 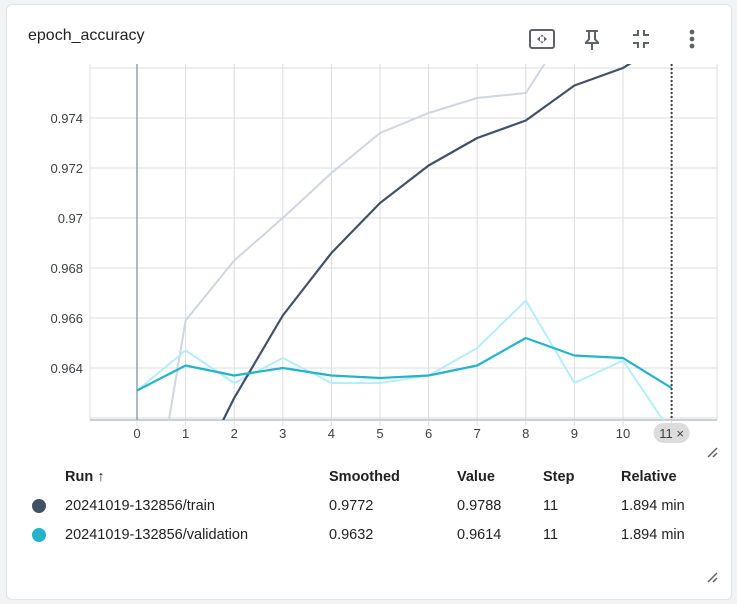 I want to click on y-tick-label: 0.974, so click(x=66, y=118).